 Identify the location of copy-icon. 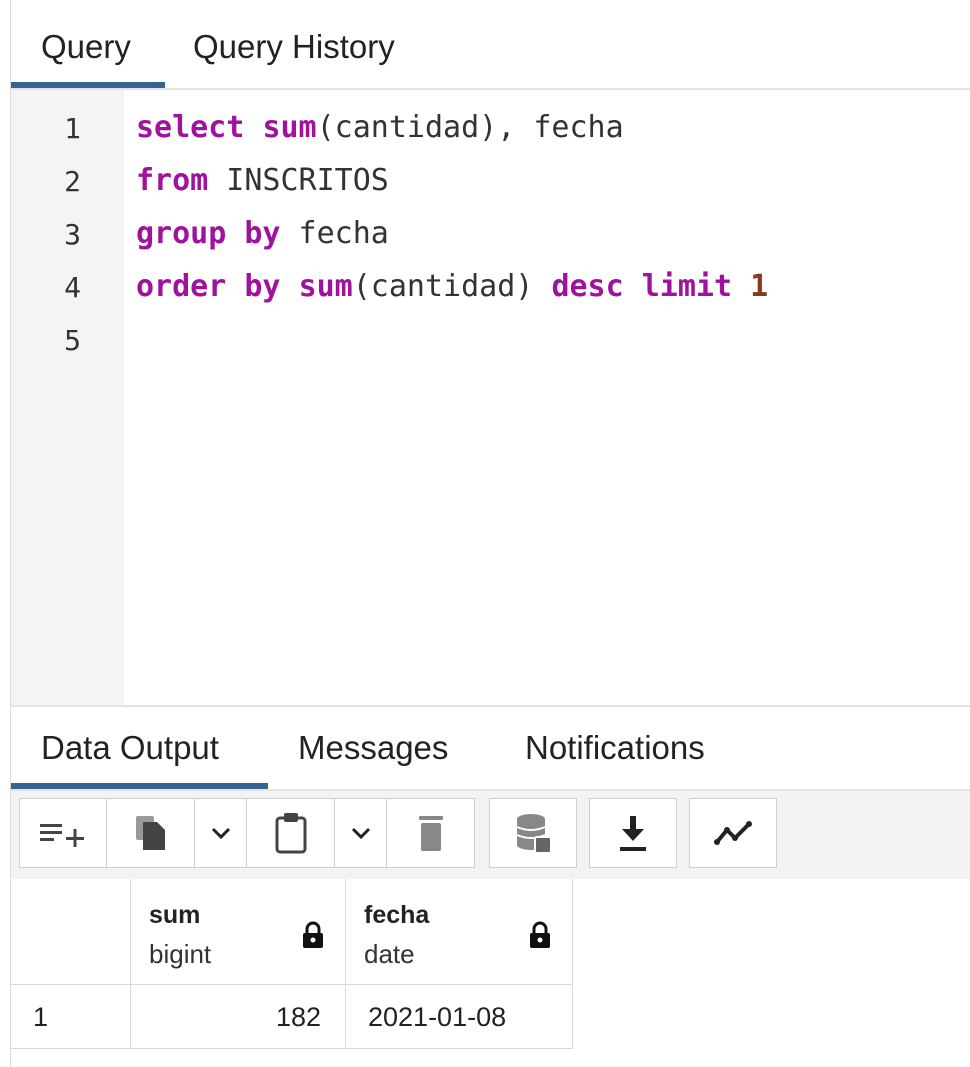
(150, 833).